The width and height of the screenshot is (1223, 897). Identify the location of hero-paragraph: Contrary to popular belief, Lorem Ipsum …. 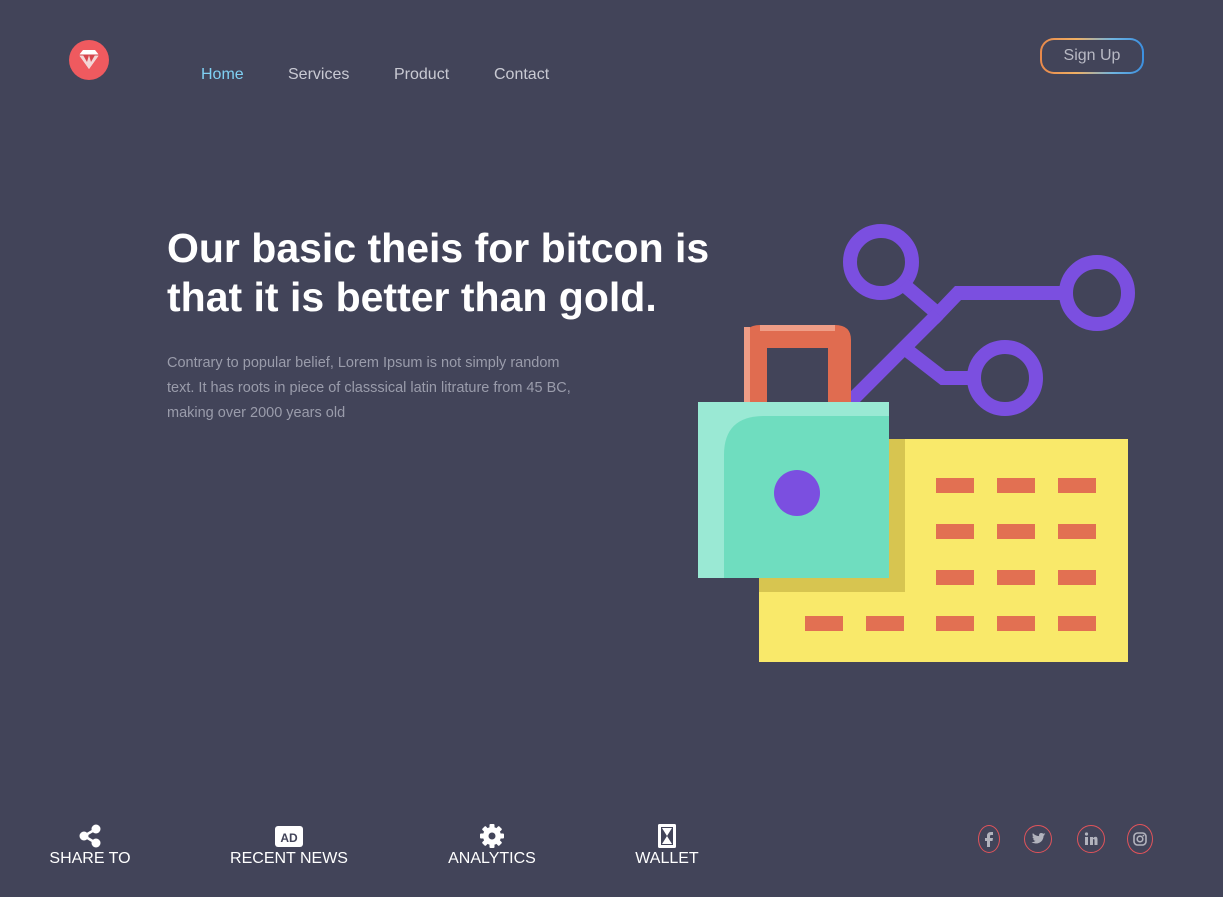
(382, 388).